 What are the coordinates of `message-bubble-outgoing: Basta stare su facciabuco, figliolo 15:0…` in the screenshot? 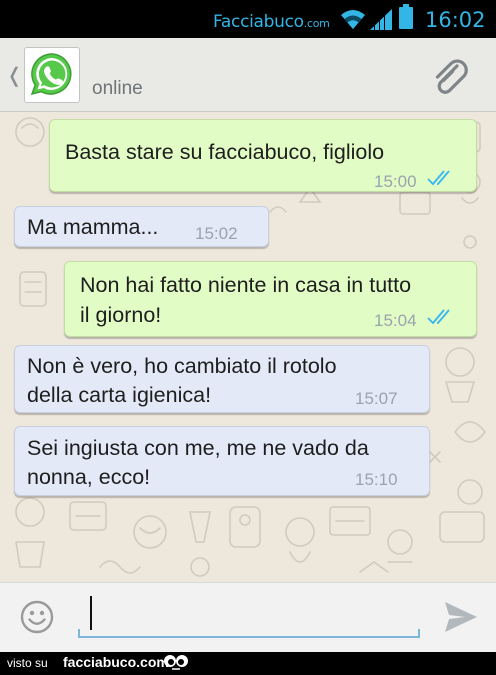 It's located at (263, 155).